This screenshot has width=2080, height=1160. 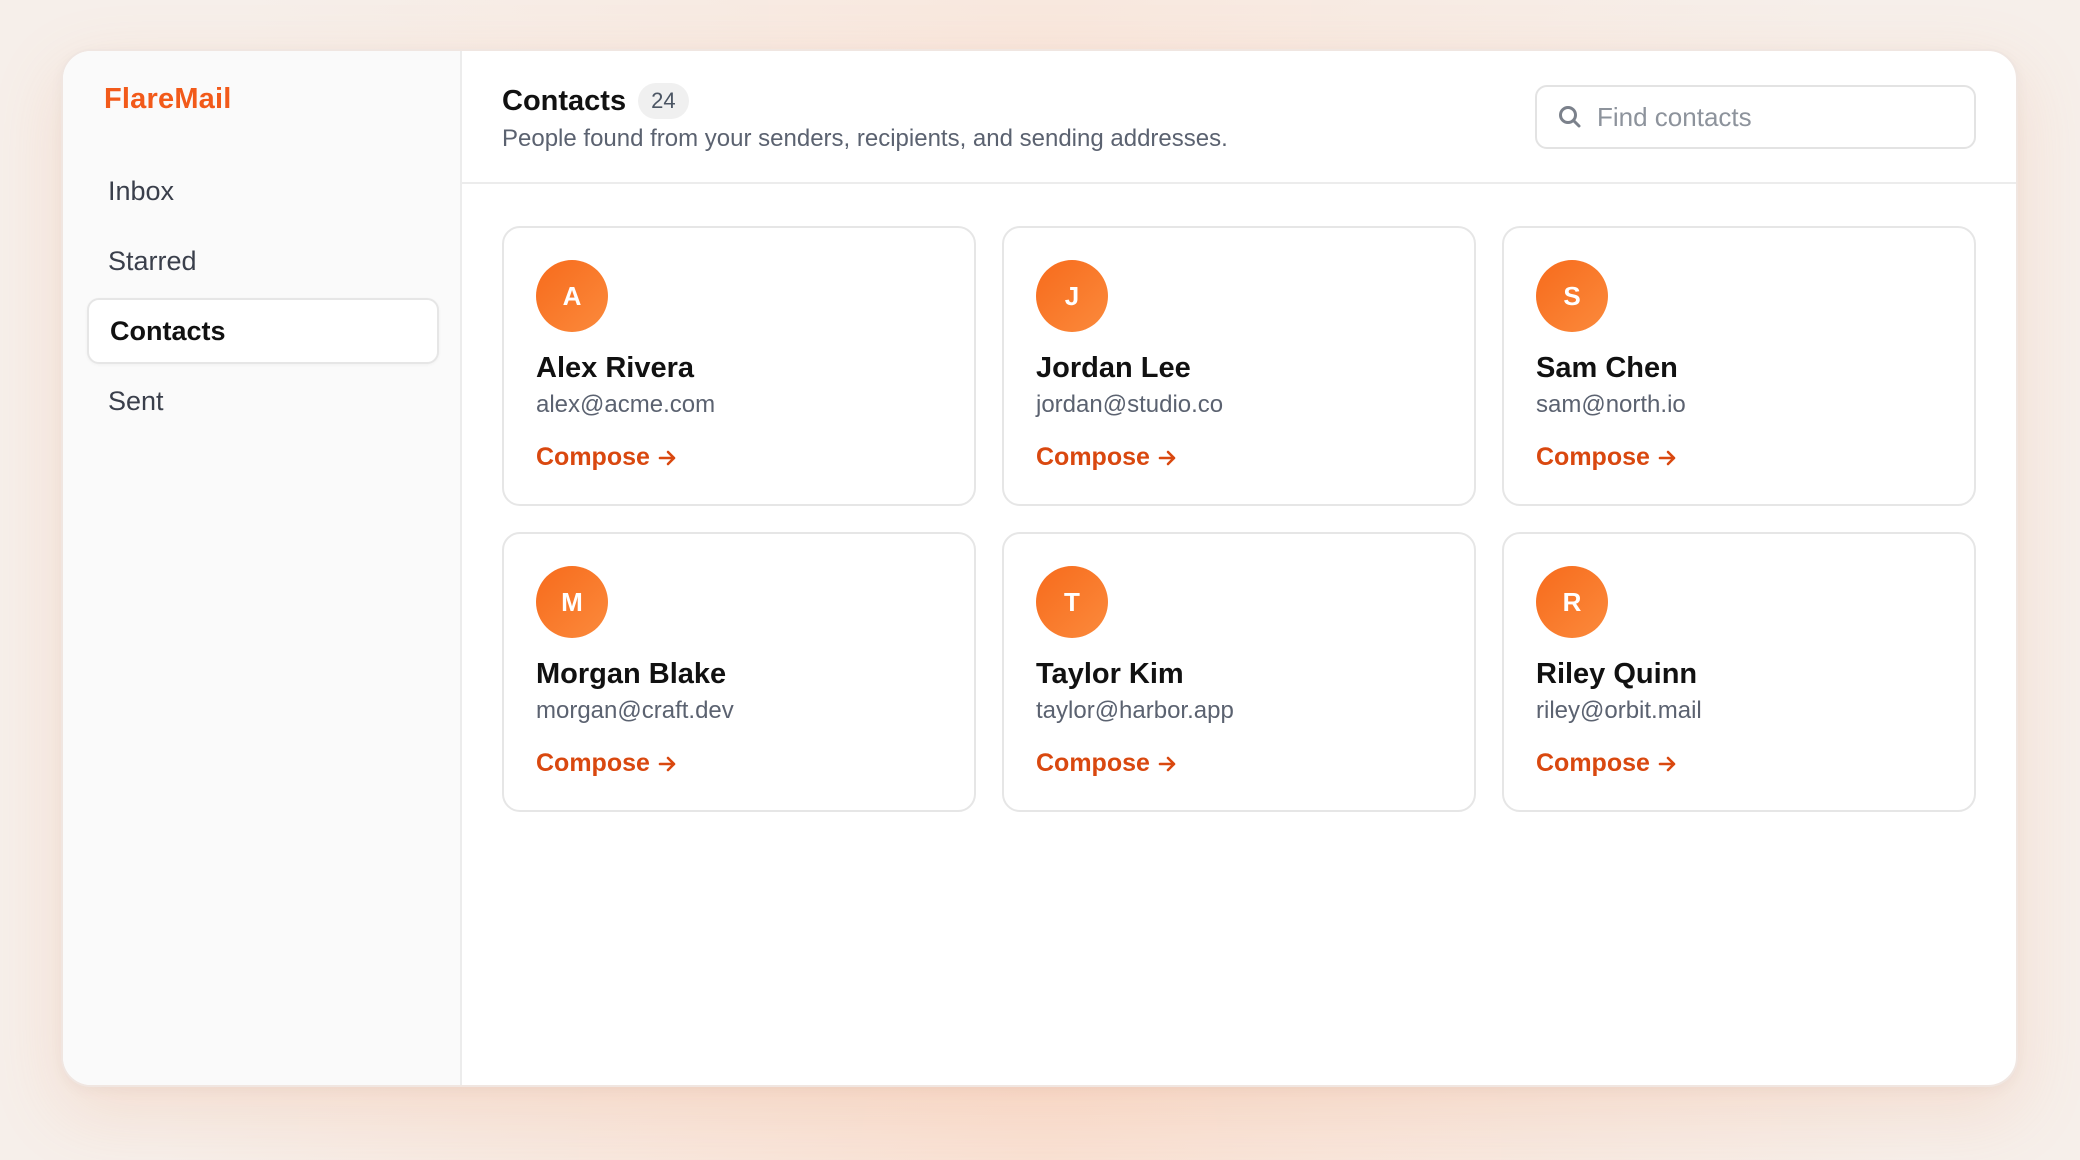 What do you see at coordinates (1572, 602) in the screenshot?
I see `avatar: R` at bounding box center [1572, 602].